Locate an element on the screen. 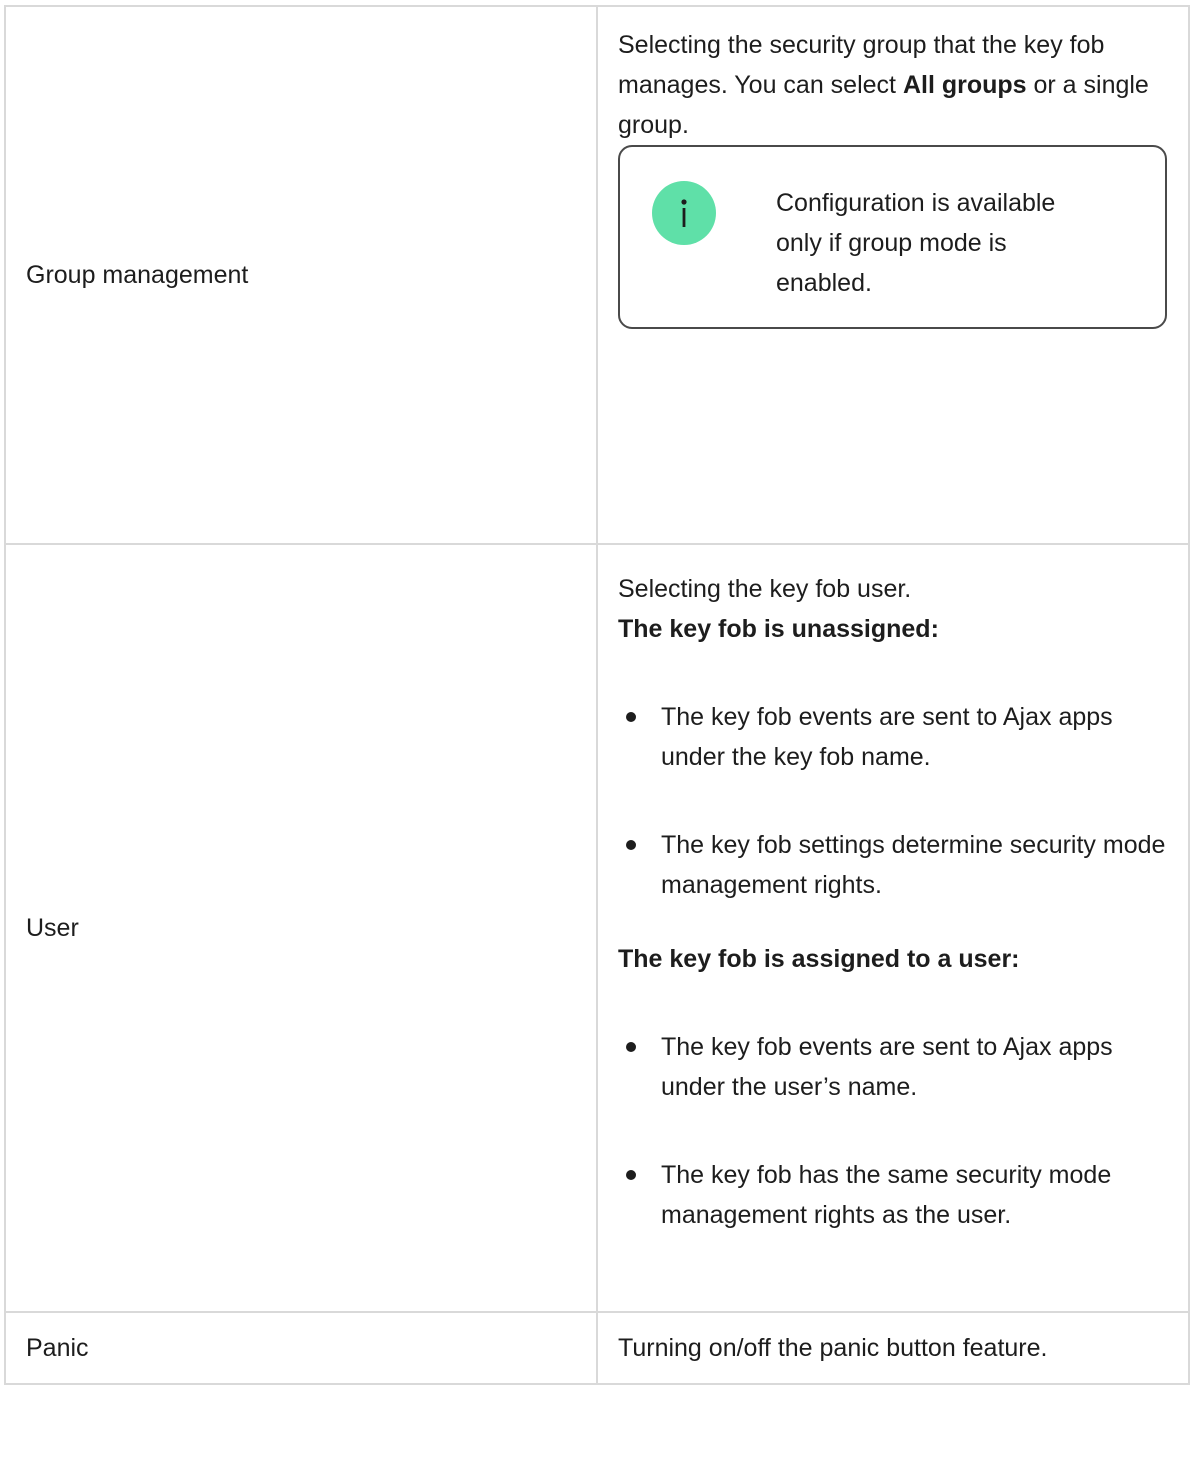 The width and height of the screenshot is (1192, 1457). setting-name-cell: Panic is located at coordinates (301, 1348).